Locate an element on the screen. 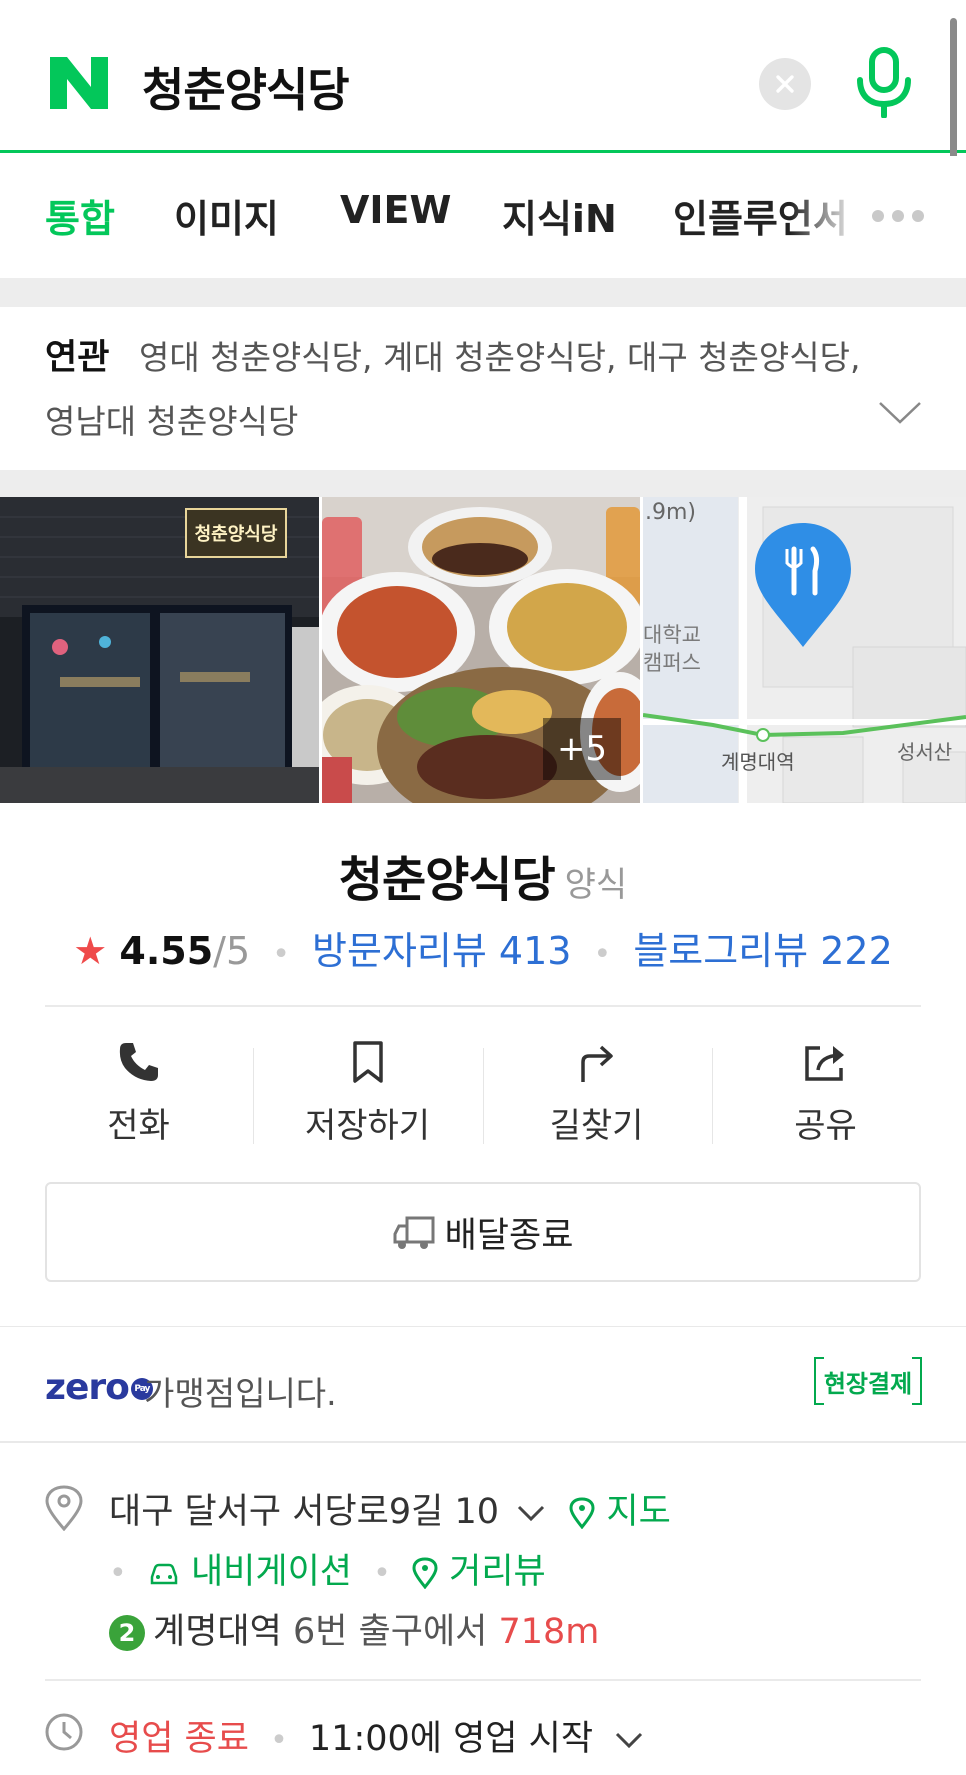  star-icon: ★ is located at coordinates (90, 951).